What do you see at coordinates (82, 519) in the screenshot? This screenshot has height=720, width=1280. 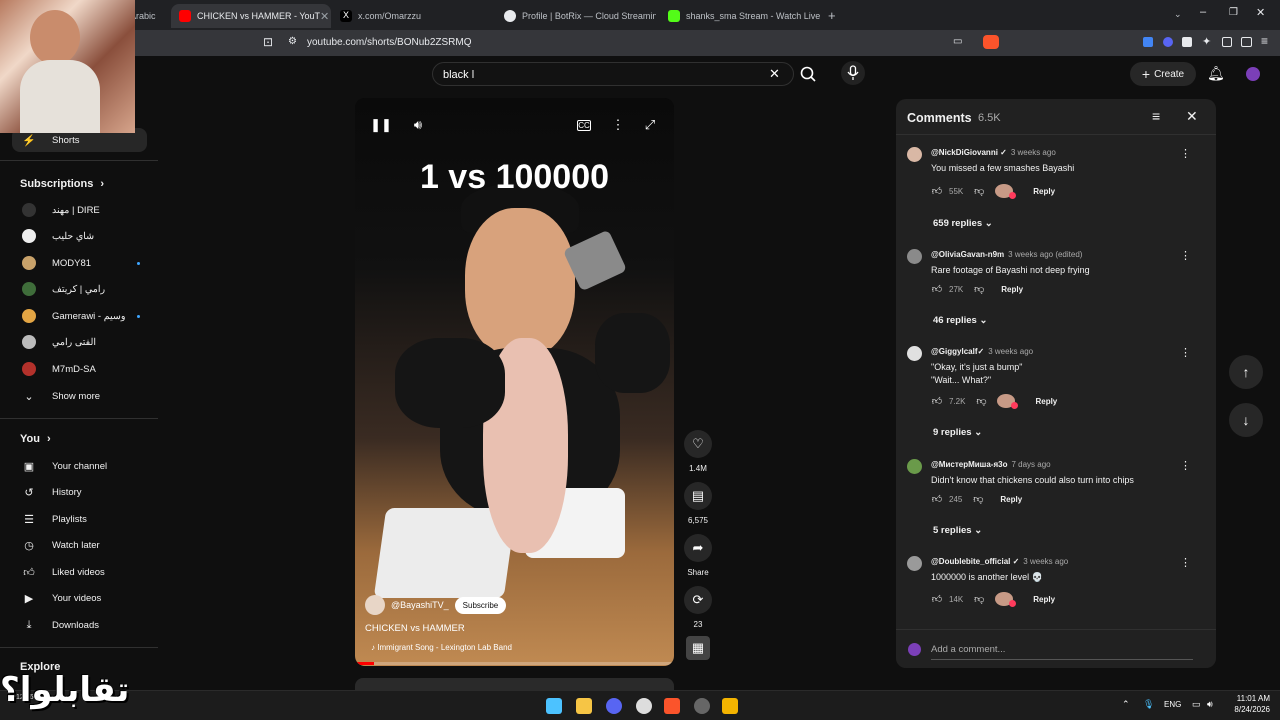 I see `sidebar-item-playlists: ☰ Playlists` at bounding box center [82, 519].